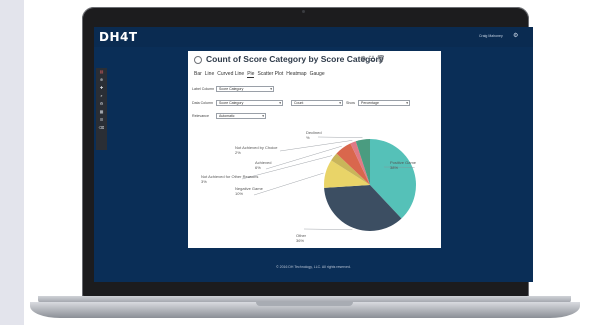 This screenshot has width=593, height=325. Describe the element at coordinates (12, 162) in the screenshot. I see `background-strip` at that location.